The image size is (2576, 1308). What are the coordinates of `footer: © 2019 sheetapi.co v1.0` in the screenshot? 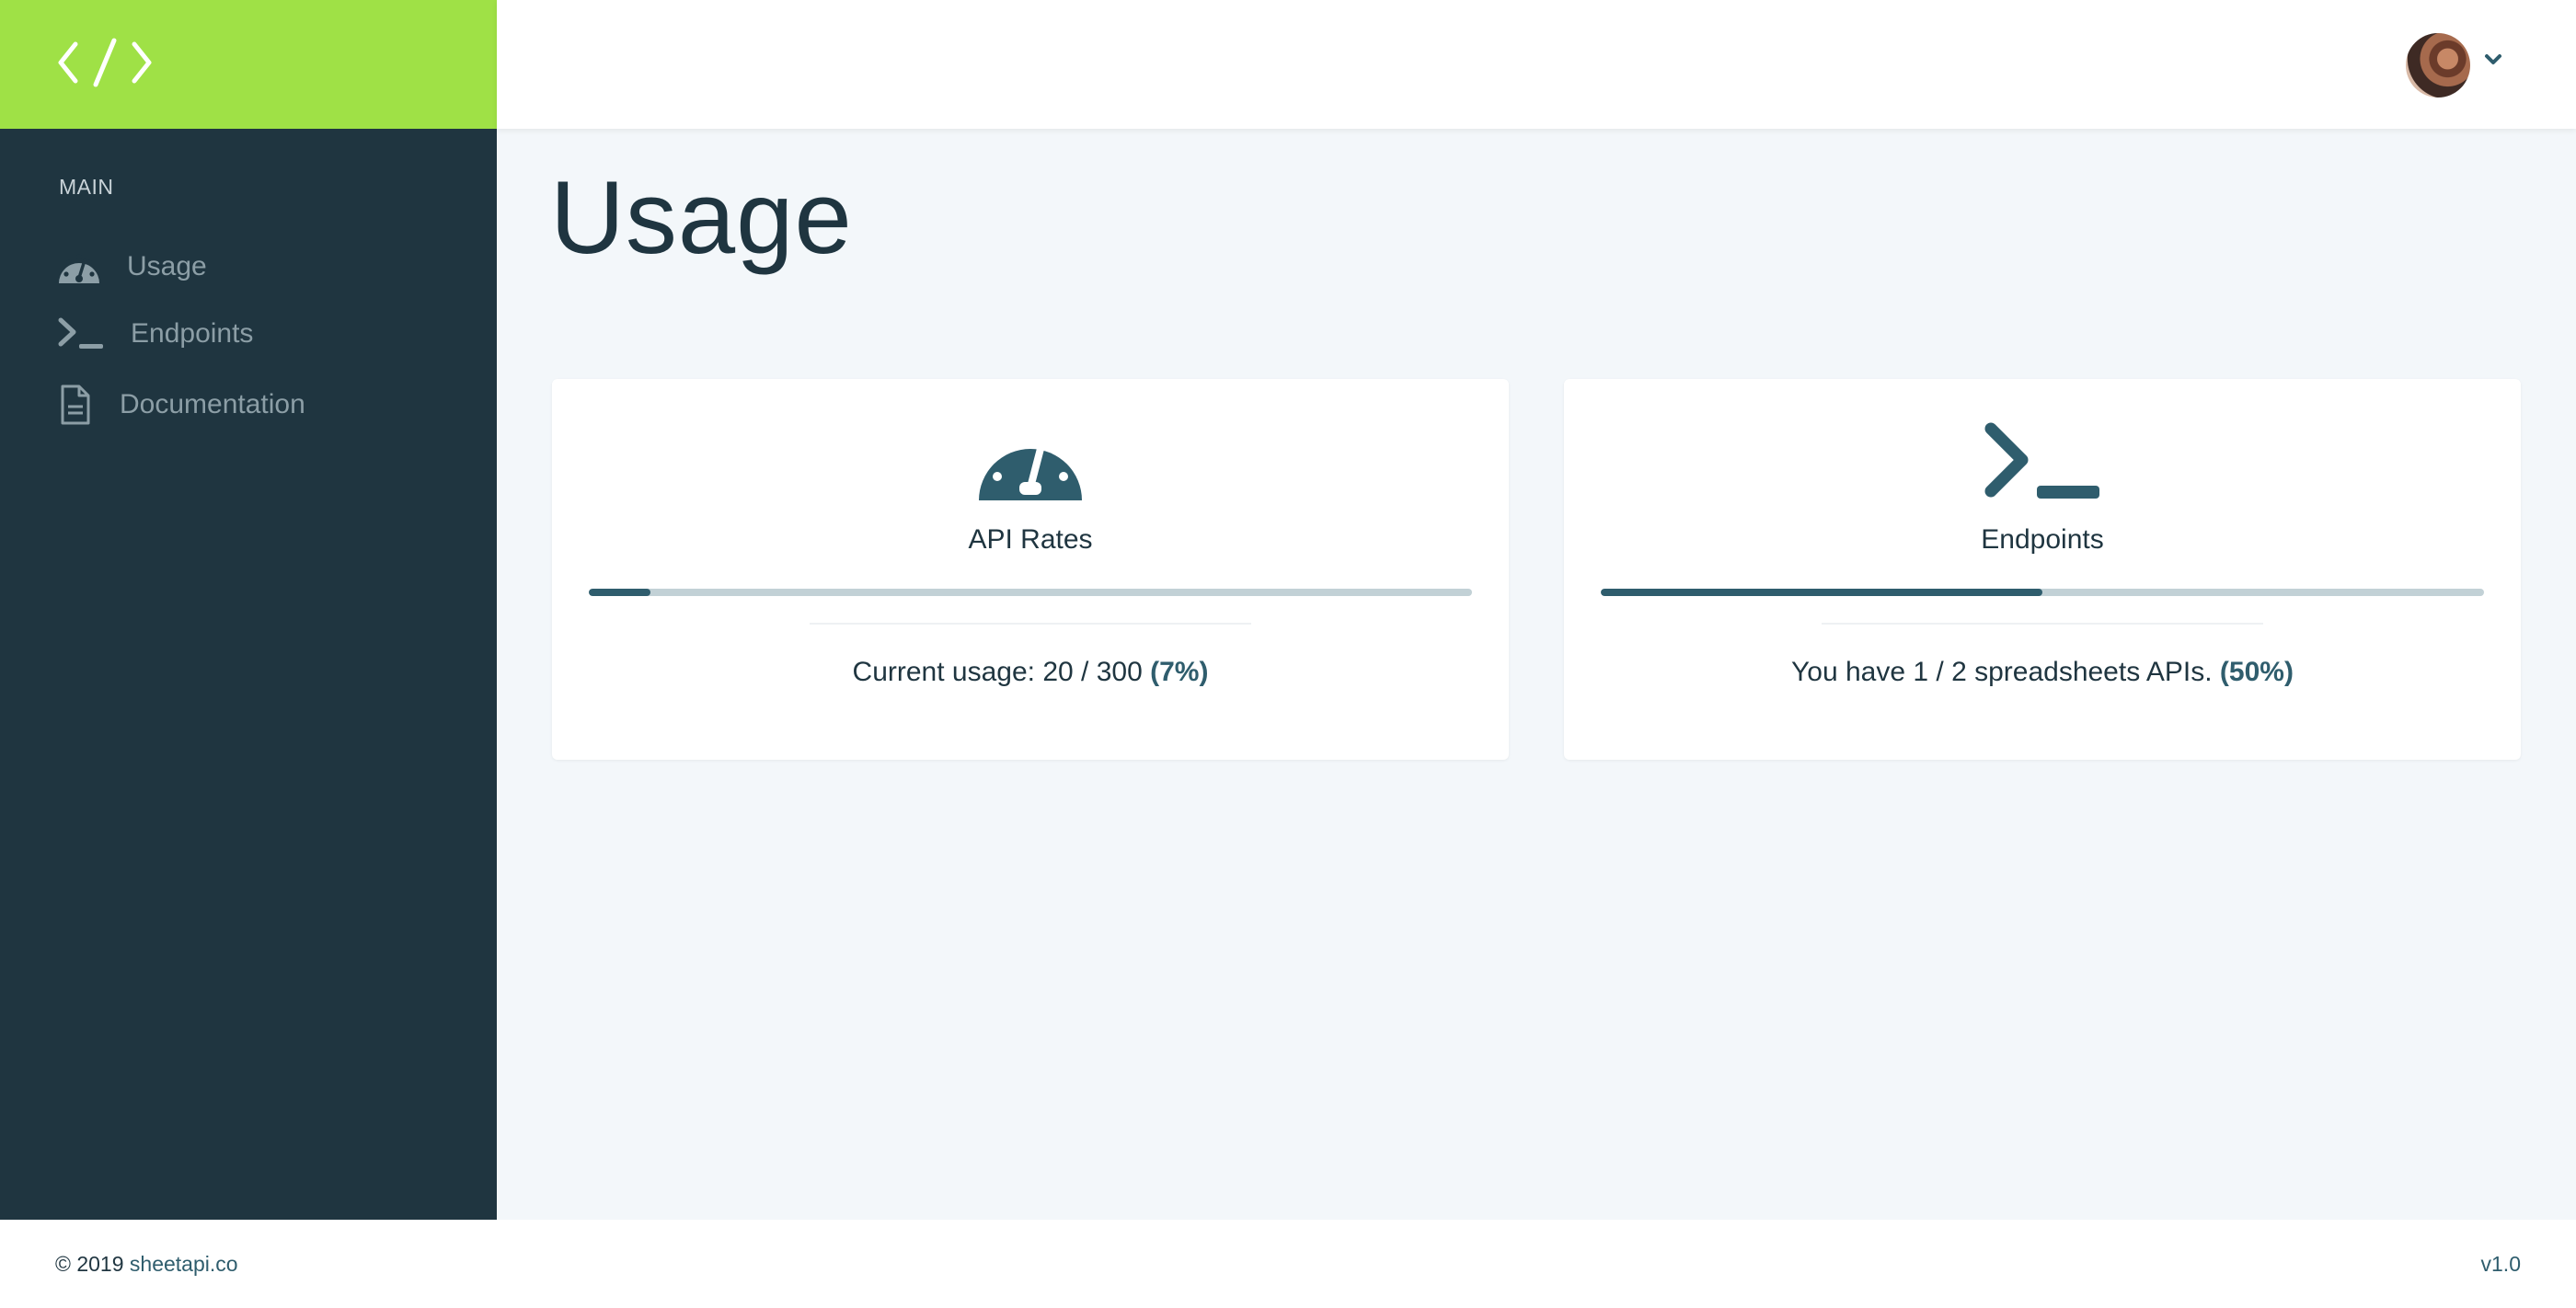 It's located at (1288, 1264).